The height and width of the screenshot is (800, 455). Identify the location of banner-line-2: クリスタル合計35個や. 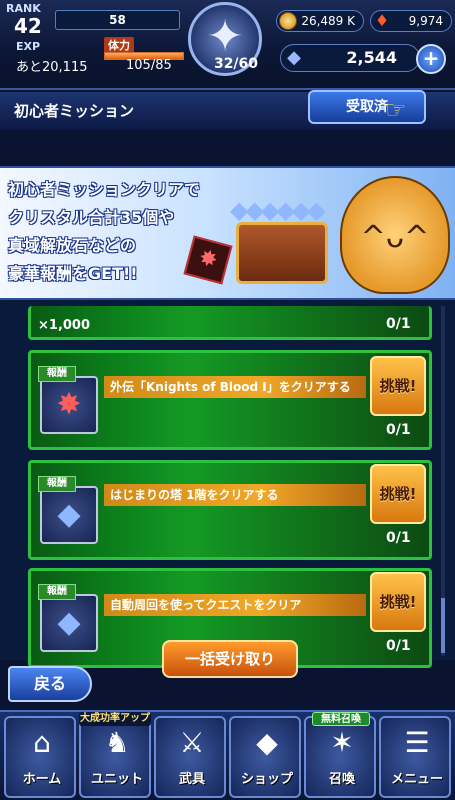
(91, 217).